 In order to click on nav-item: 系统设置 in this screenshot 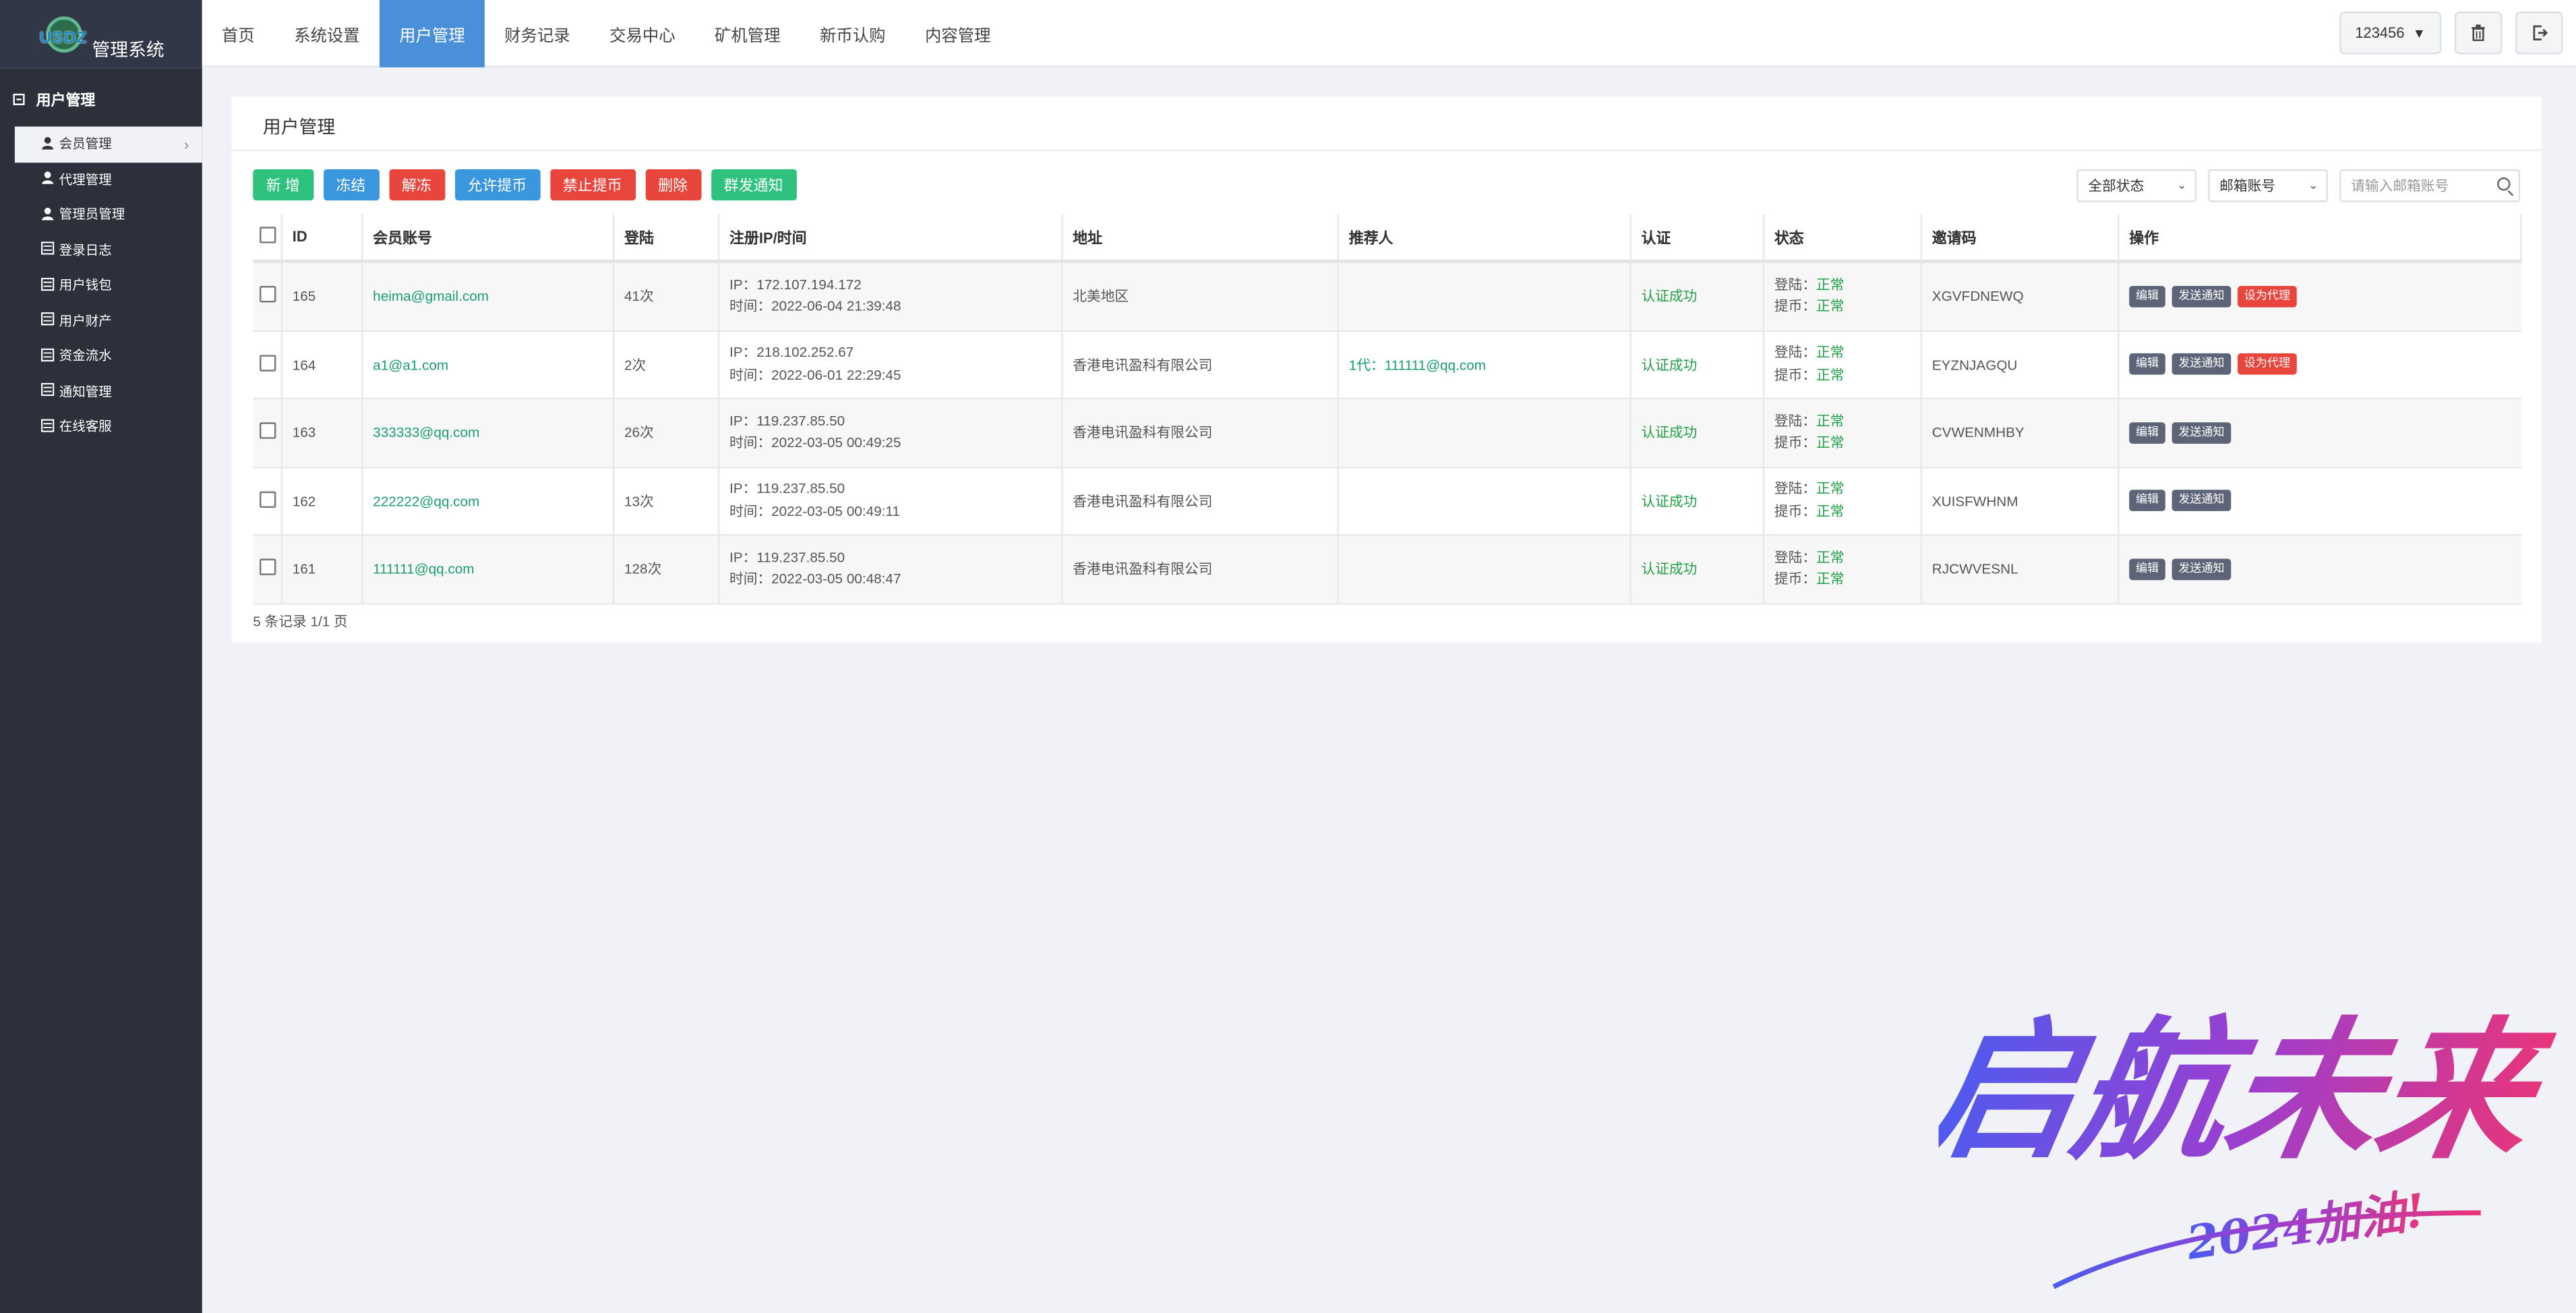, I will do `click(327, 33)`.